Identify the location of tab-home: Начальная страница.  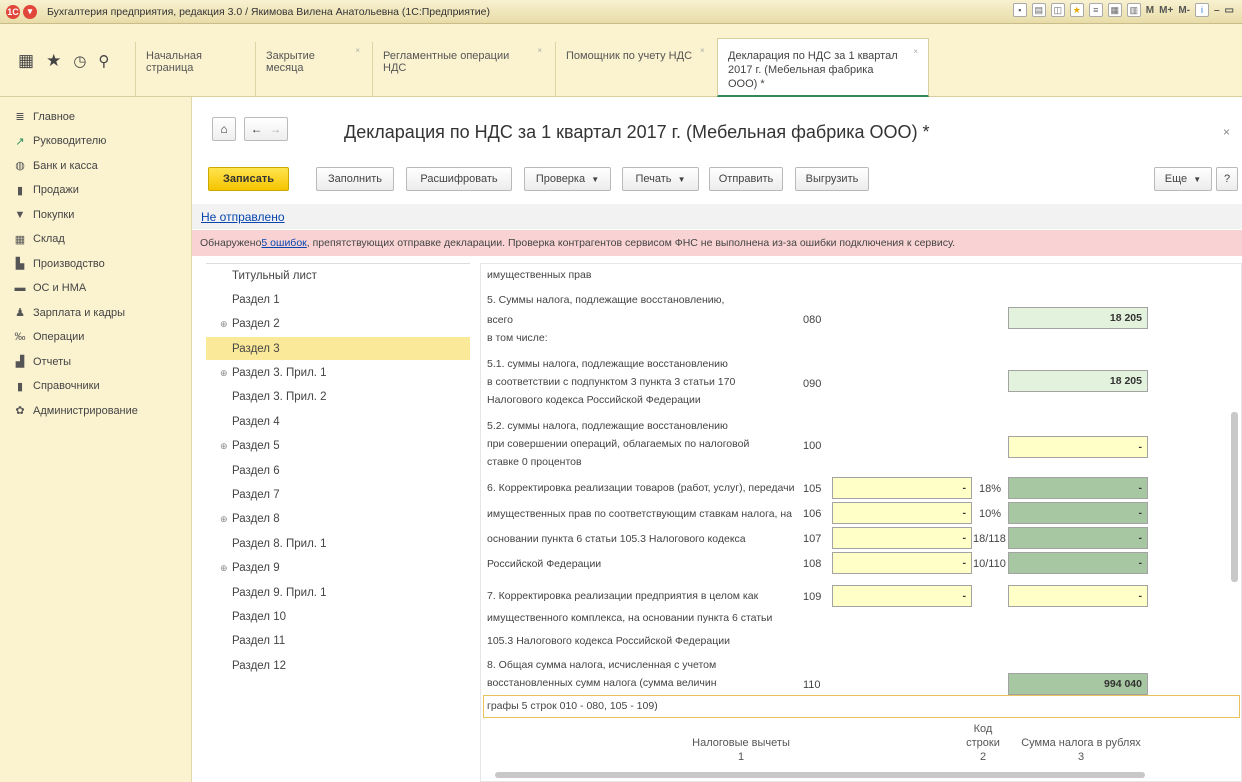
(190, 69).